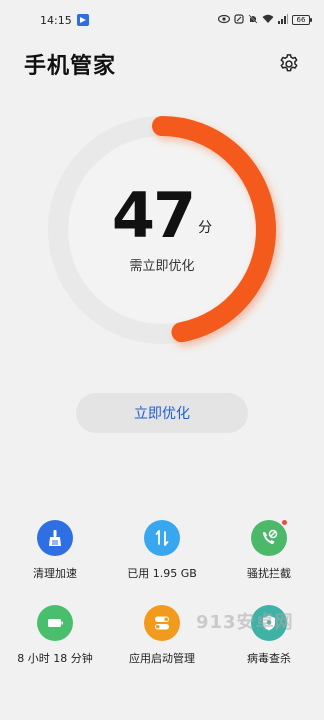  I want to click on tool-data-usage: 已用 1.95 GB, so click(162, 550).